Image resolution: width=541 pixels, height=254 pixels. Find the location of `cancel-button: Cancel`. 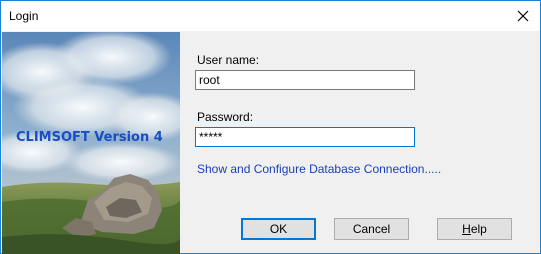

cancel-button: Cancel is located at coordinates (371, 229).